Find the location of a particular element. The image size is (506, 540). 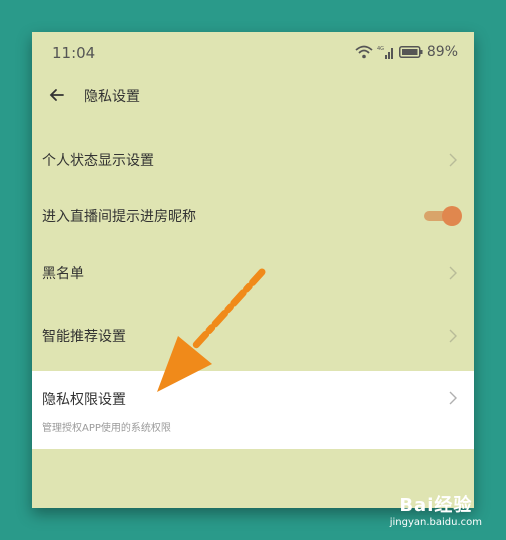

watermark-url: jingyan.baidu.com is located at coordinates (435, 522).